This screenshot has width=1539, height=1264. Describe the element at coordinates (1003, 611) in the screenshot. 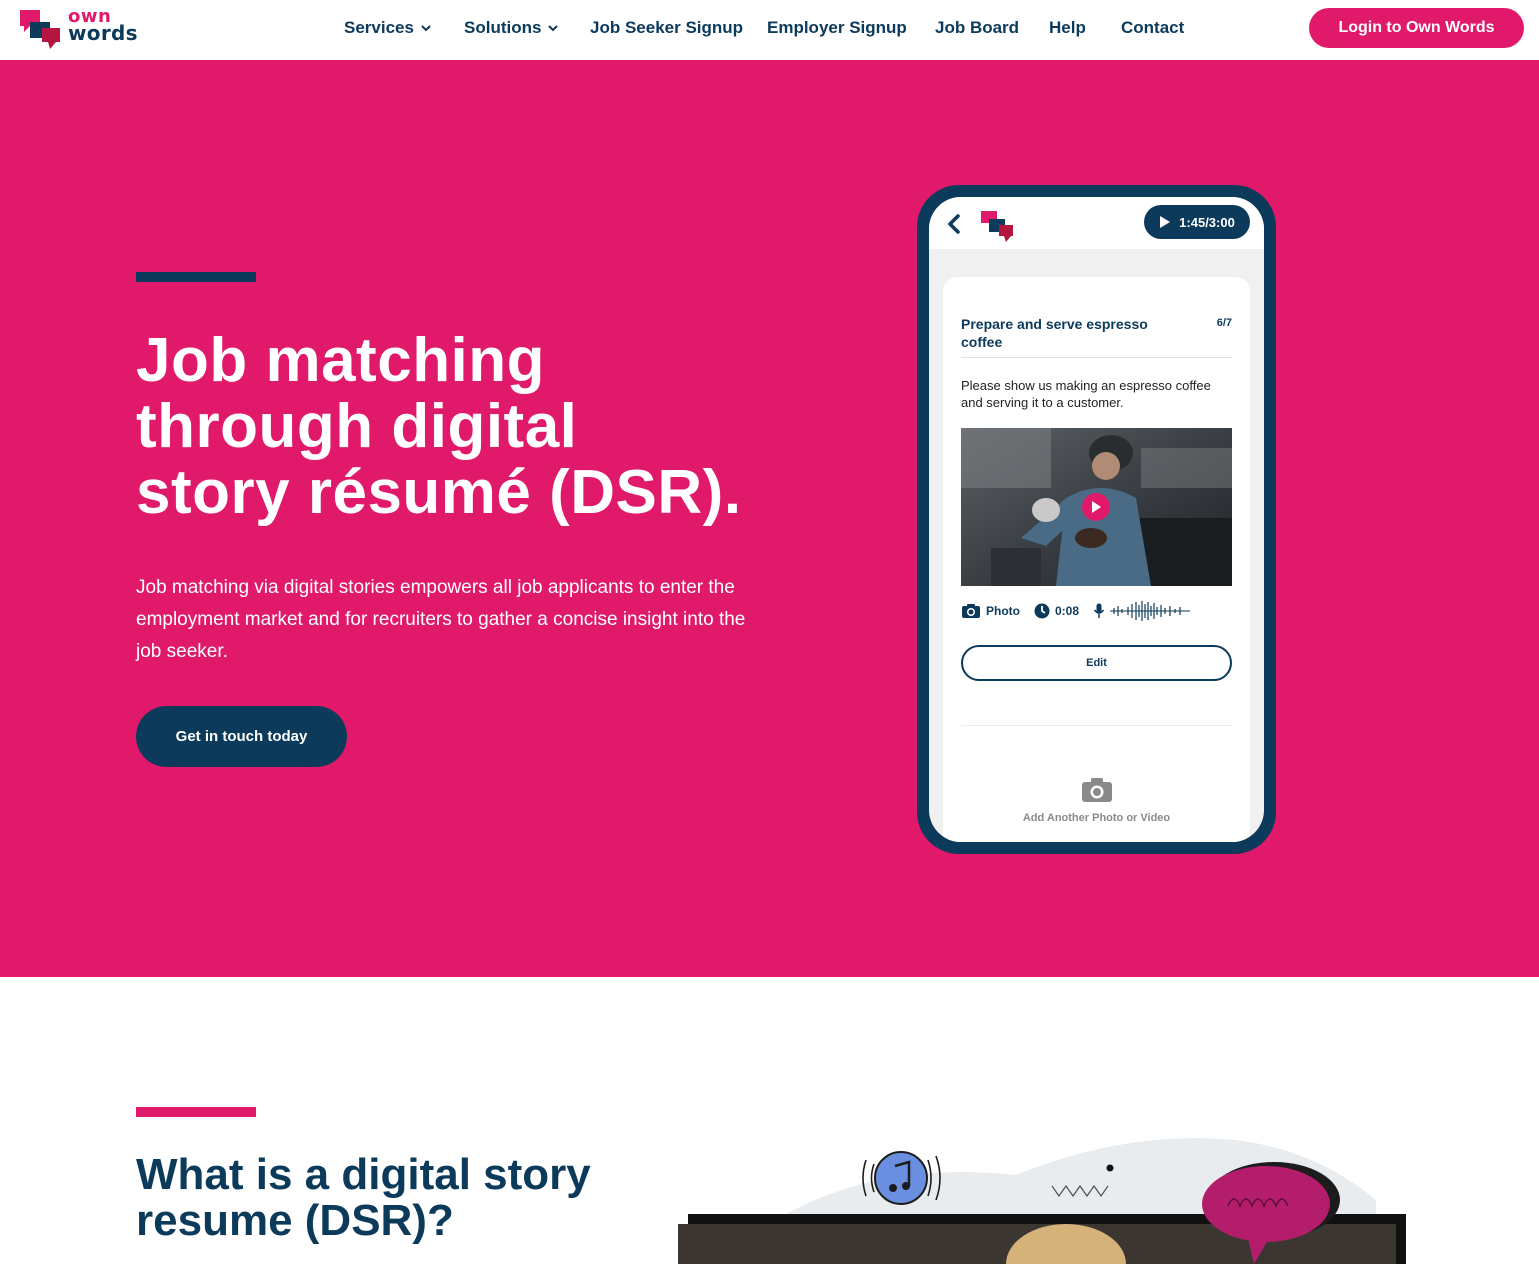

I see `photo-label: Photo` at that location.